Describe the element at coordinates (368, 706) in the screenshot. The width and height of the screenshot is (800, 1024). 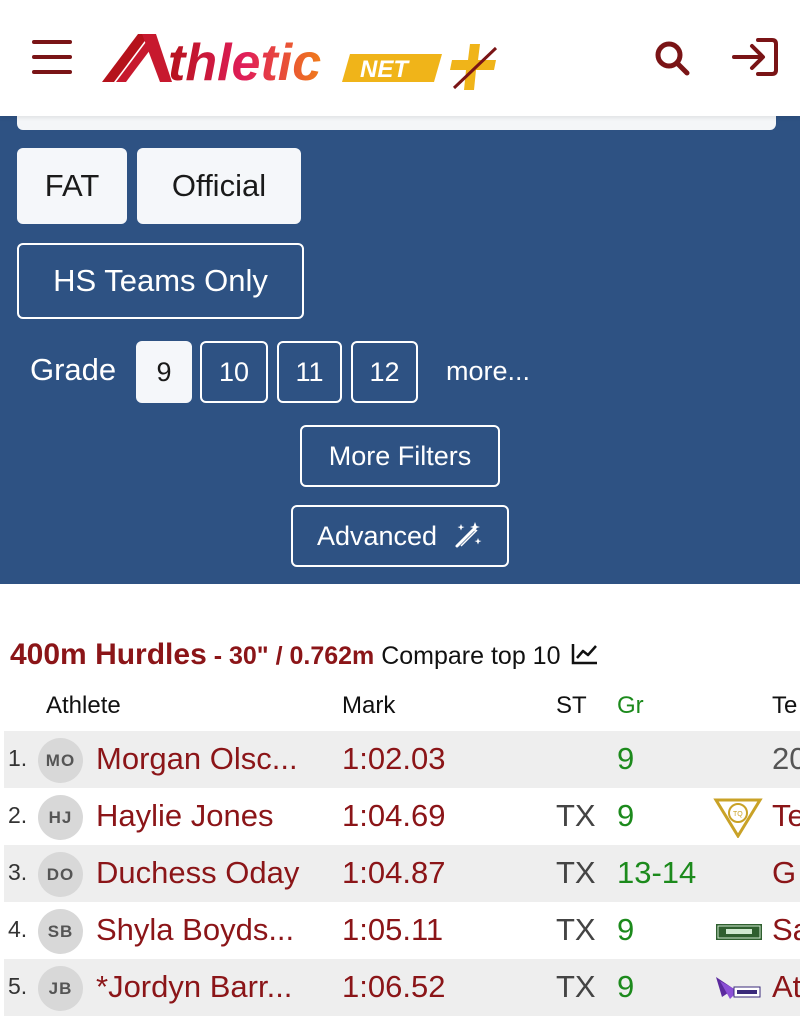
I see `column-header-mark: Mark` at that location.